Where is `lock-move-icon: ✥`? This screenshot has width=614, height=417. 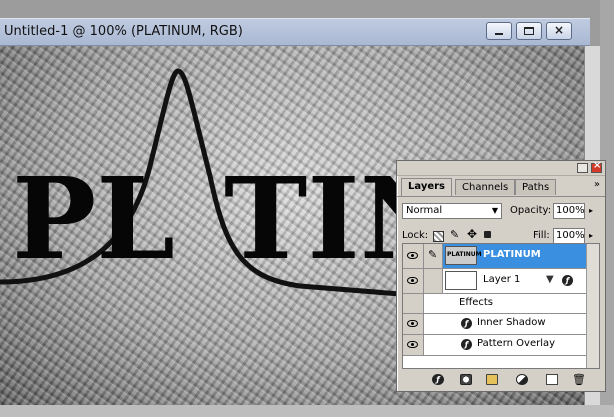 lock-move-icon: ✥ is located at coordinates (472, 234).